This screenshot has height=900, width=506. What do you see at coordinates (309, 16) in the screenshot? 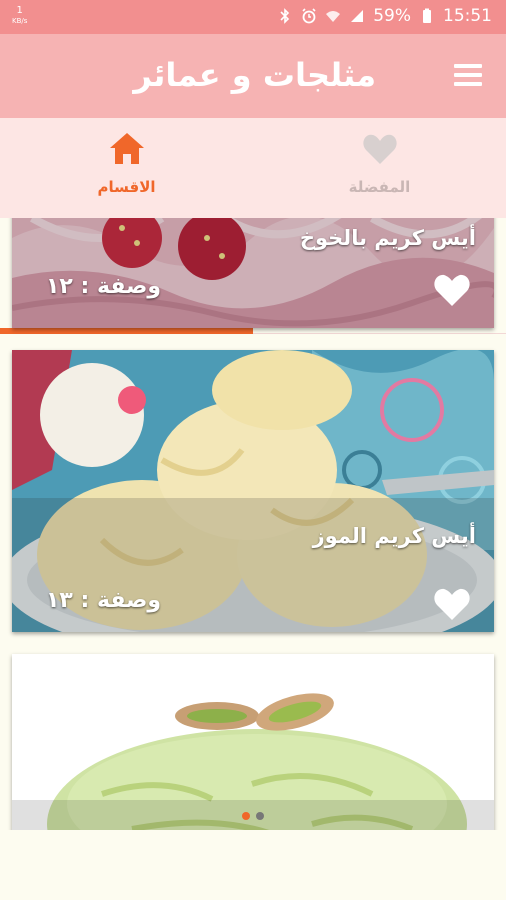
I see `alarm-icon` at bounding box center [309, 16].